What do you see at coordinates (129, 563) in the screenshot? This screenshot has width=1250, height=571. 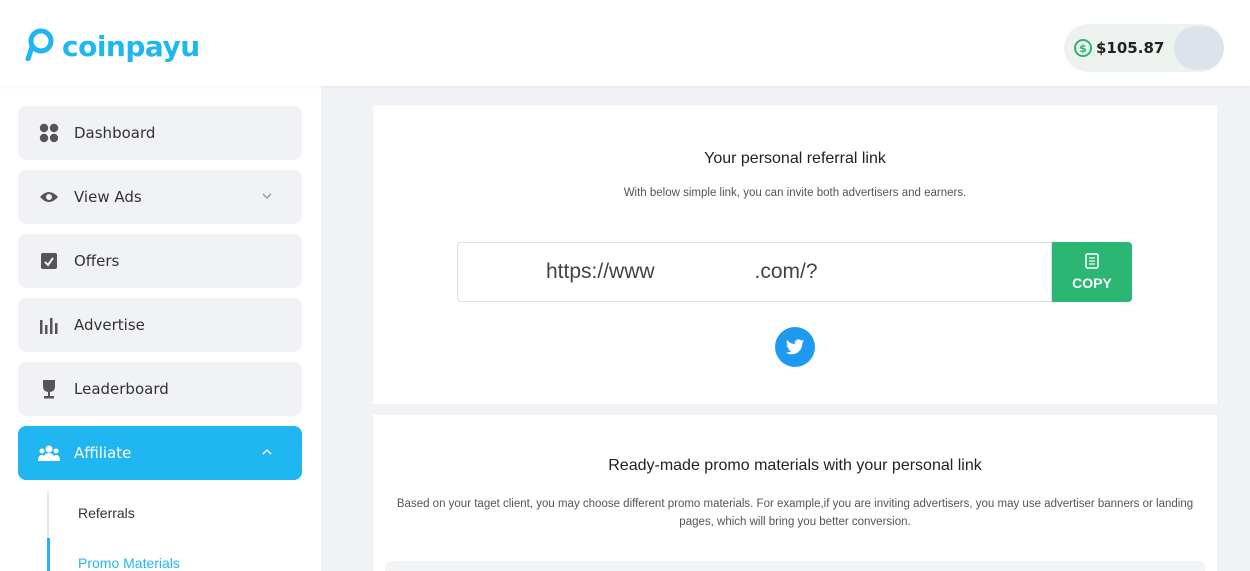 I see `sidebar-subitem-promo-materials: Promo Materials` at bounding box center [129, 563].